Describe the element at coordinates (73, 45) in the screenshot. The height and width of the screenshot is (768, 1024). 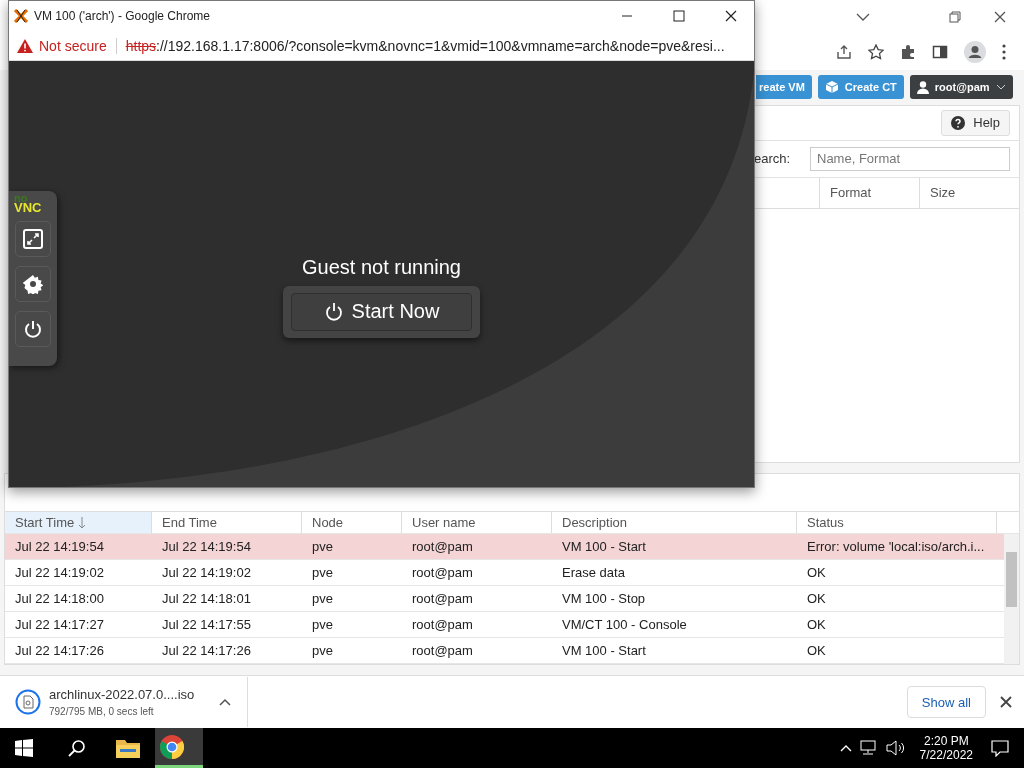
I see `security-warning: Not secure` at that location.